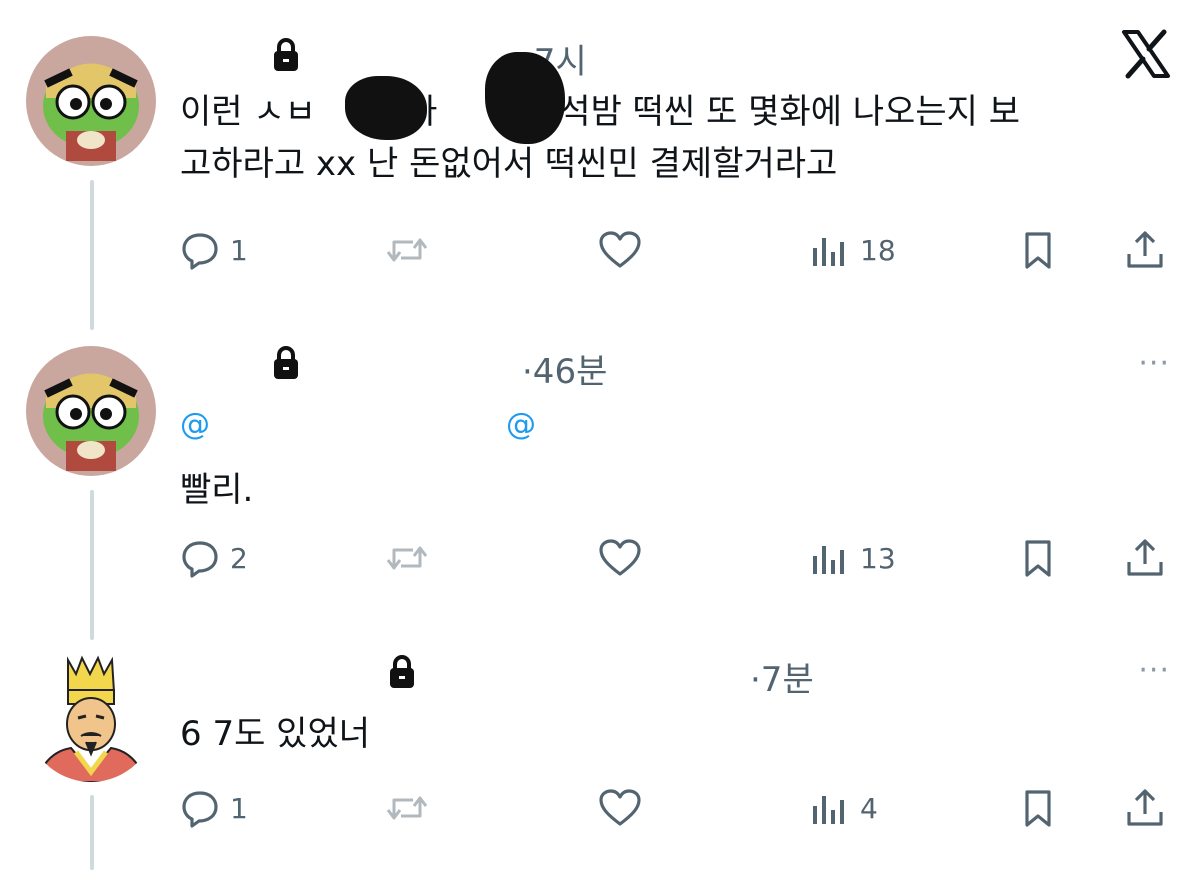 This screenshot has height=870, width=1200. I want to click on views-button: 18, so click(853, 250).